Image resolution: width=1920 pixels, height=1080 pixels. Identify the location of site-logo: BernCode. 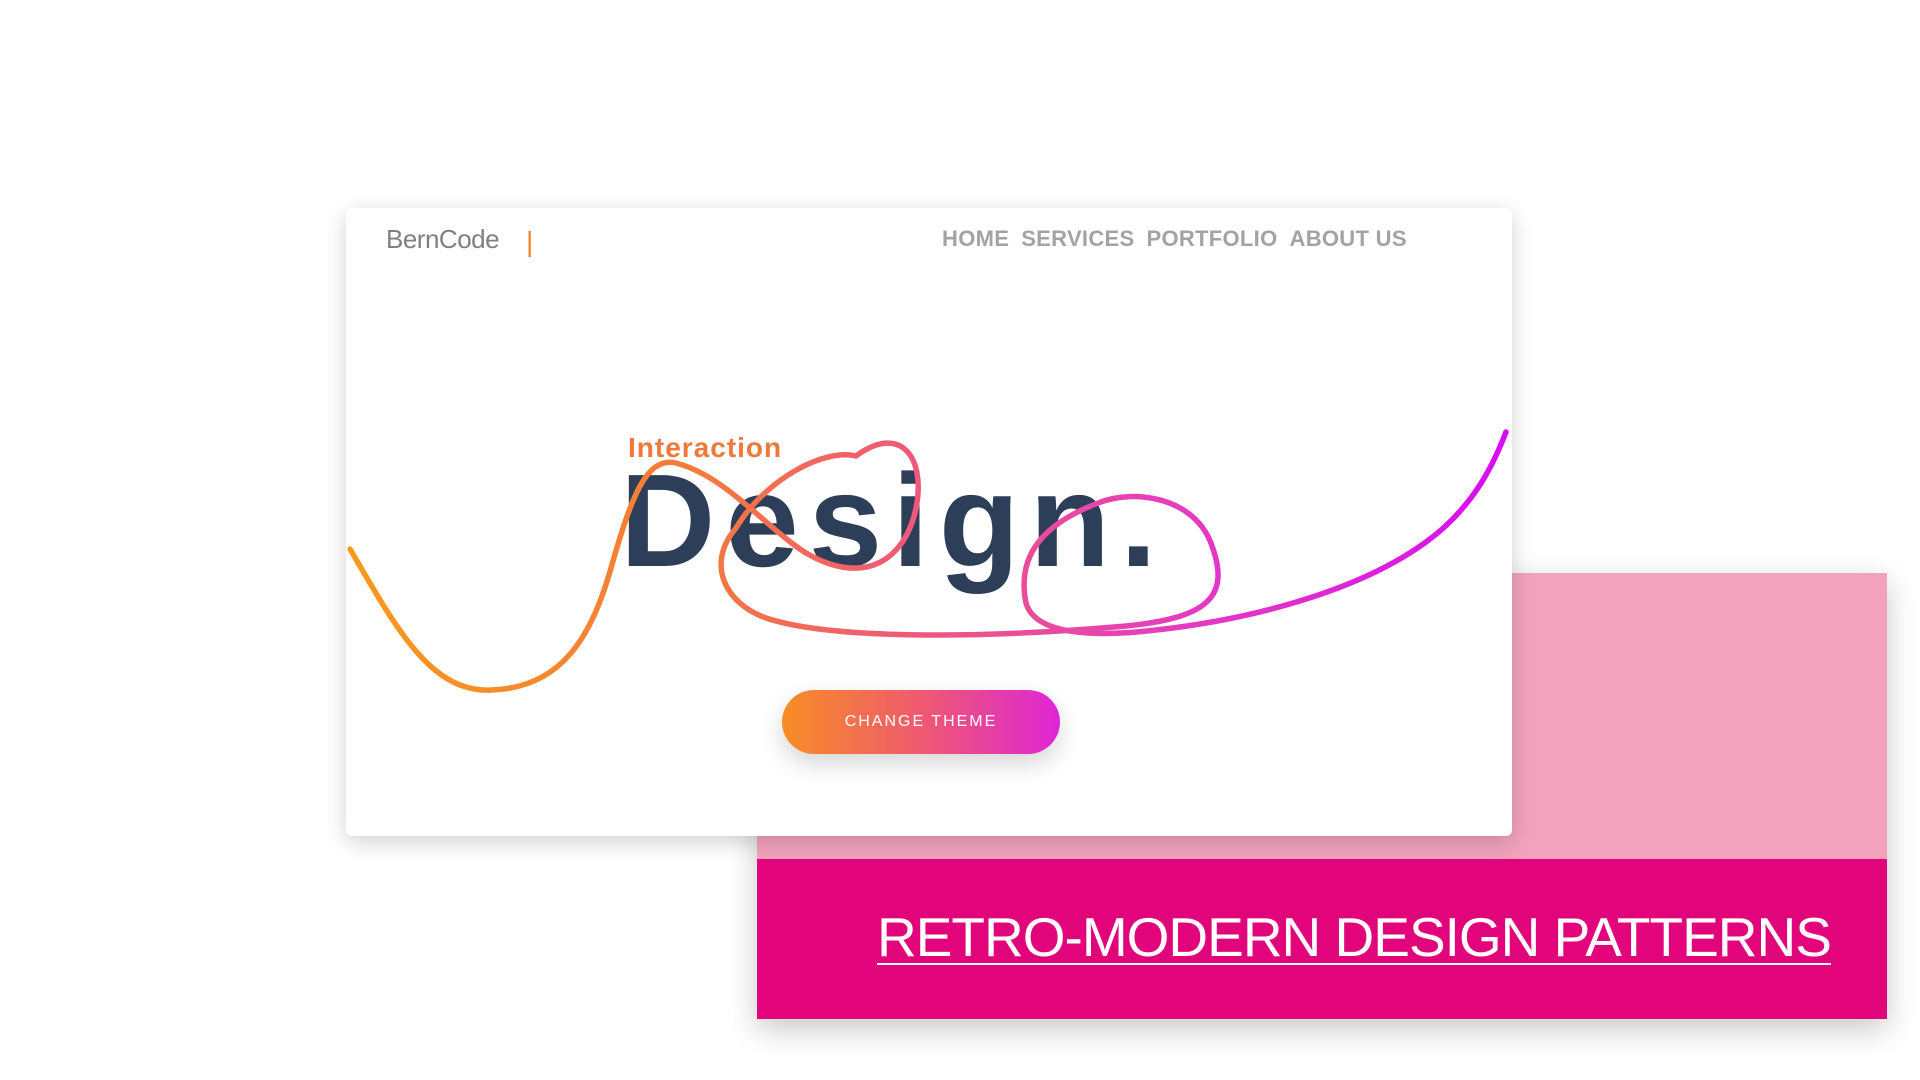
(443, 239).